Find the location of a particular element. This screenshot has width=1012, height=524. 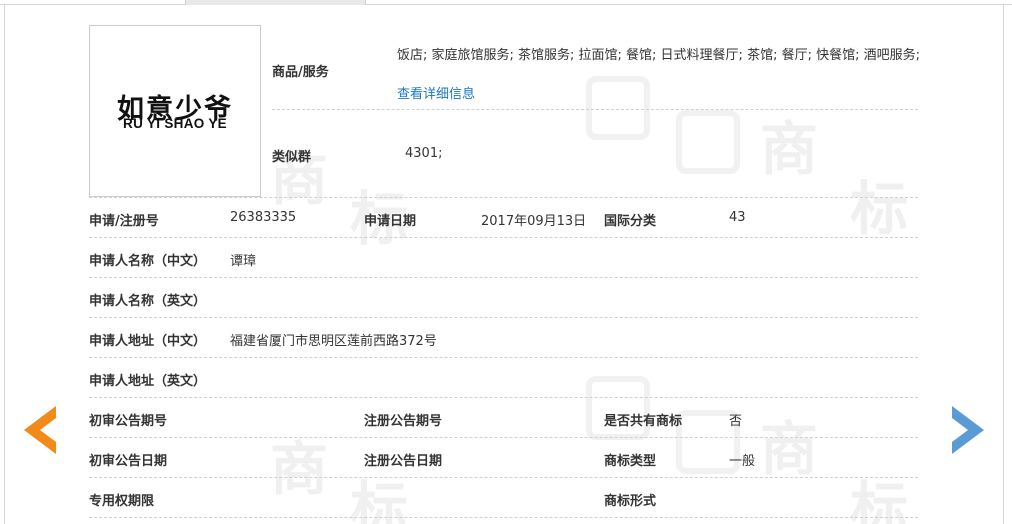

arrow-left-icon-notch is located at coordinates (48, 430).